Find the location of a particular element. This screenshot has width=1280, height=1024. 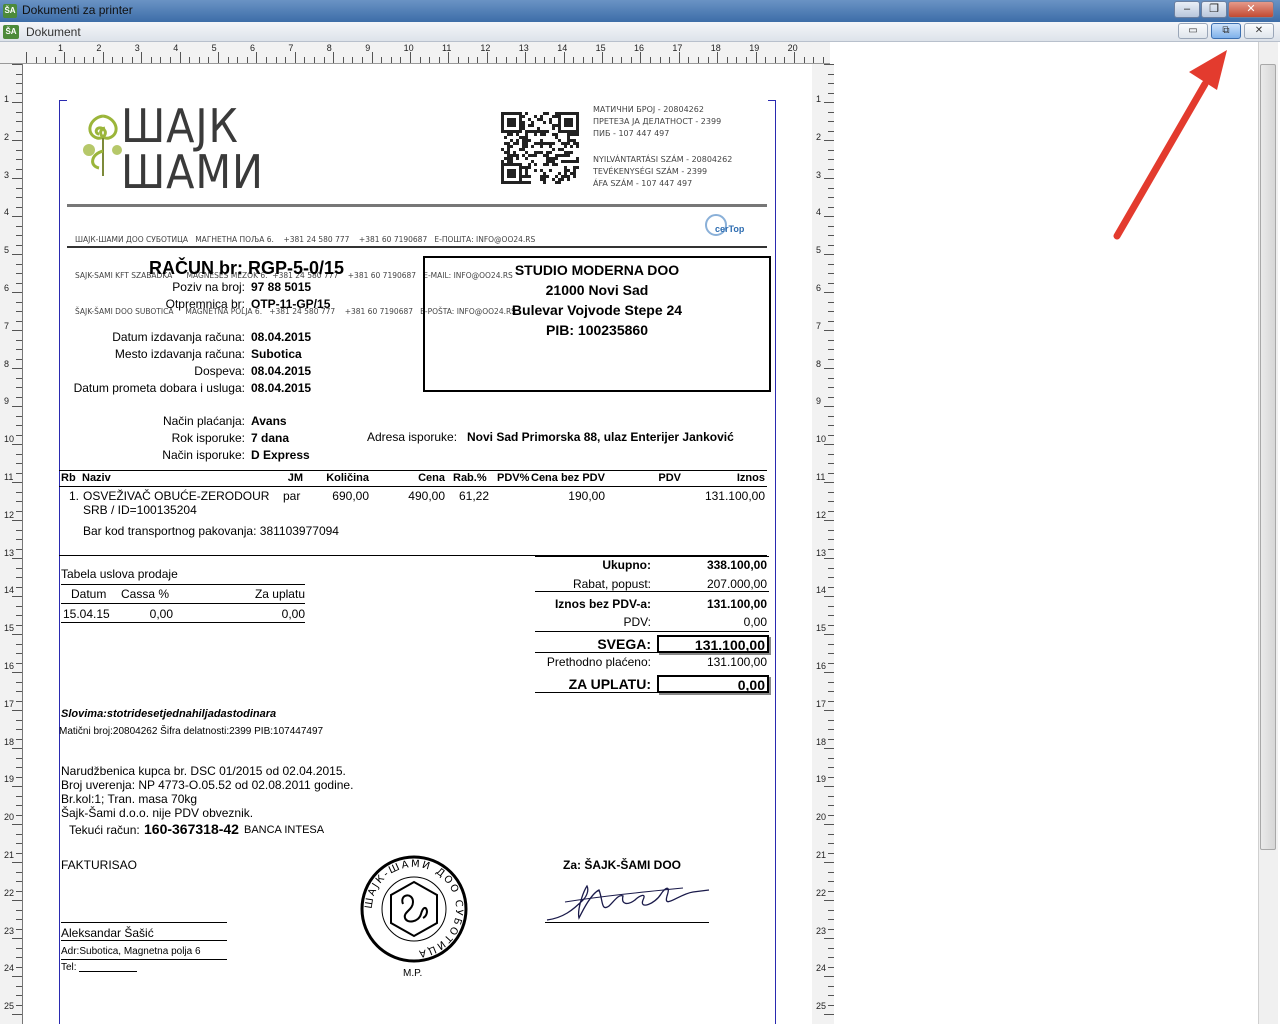

app-icon: ŠA is located at coordinates (10, 11).